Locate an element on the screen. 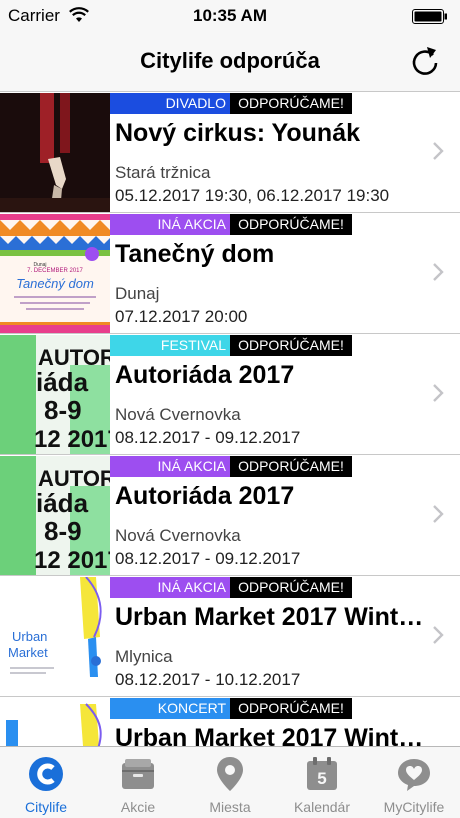  event-title: Nový cirkus: Younák is located at coordinates (237, 133).